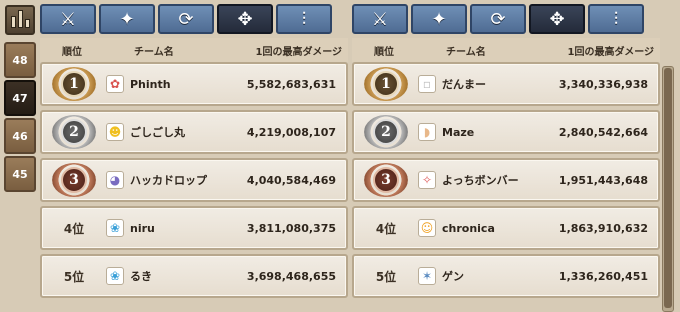 This screenshot has height=312, width=680. I want to click on max-damage-value: 3,811,080,375, so click(291, 228).